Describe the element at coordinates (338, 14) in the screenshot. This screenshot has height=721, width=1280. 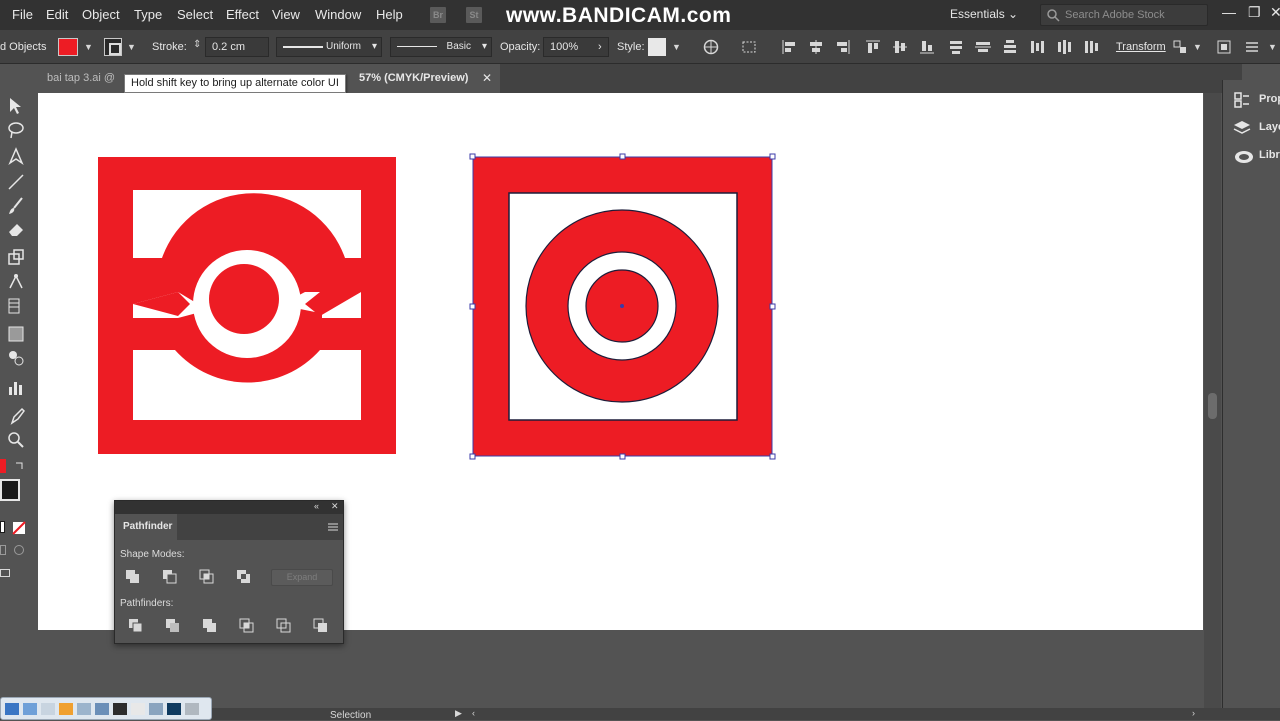
I see `menu-window: Window` at that location.